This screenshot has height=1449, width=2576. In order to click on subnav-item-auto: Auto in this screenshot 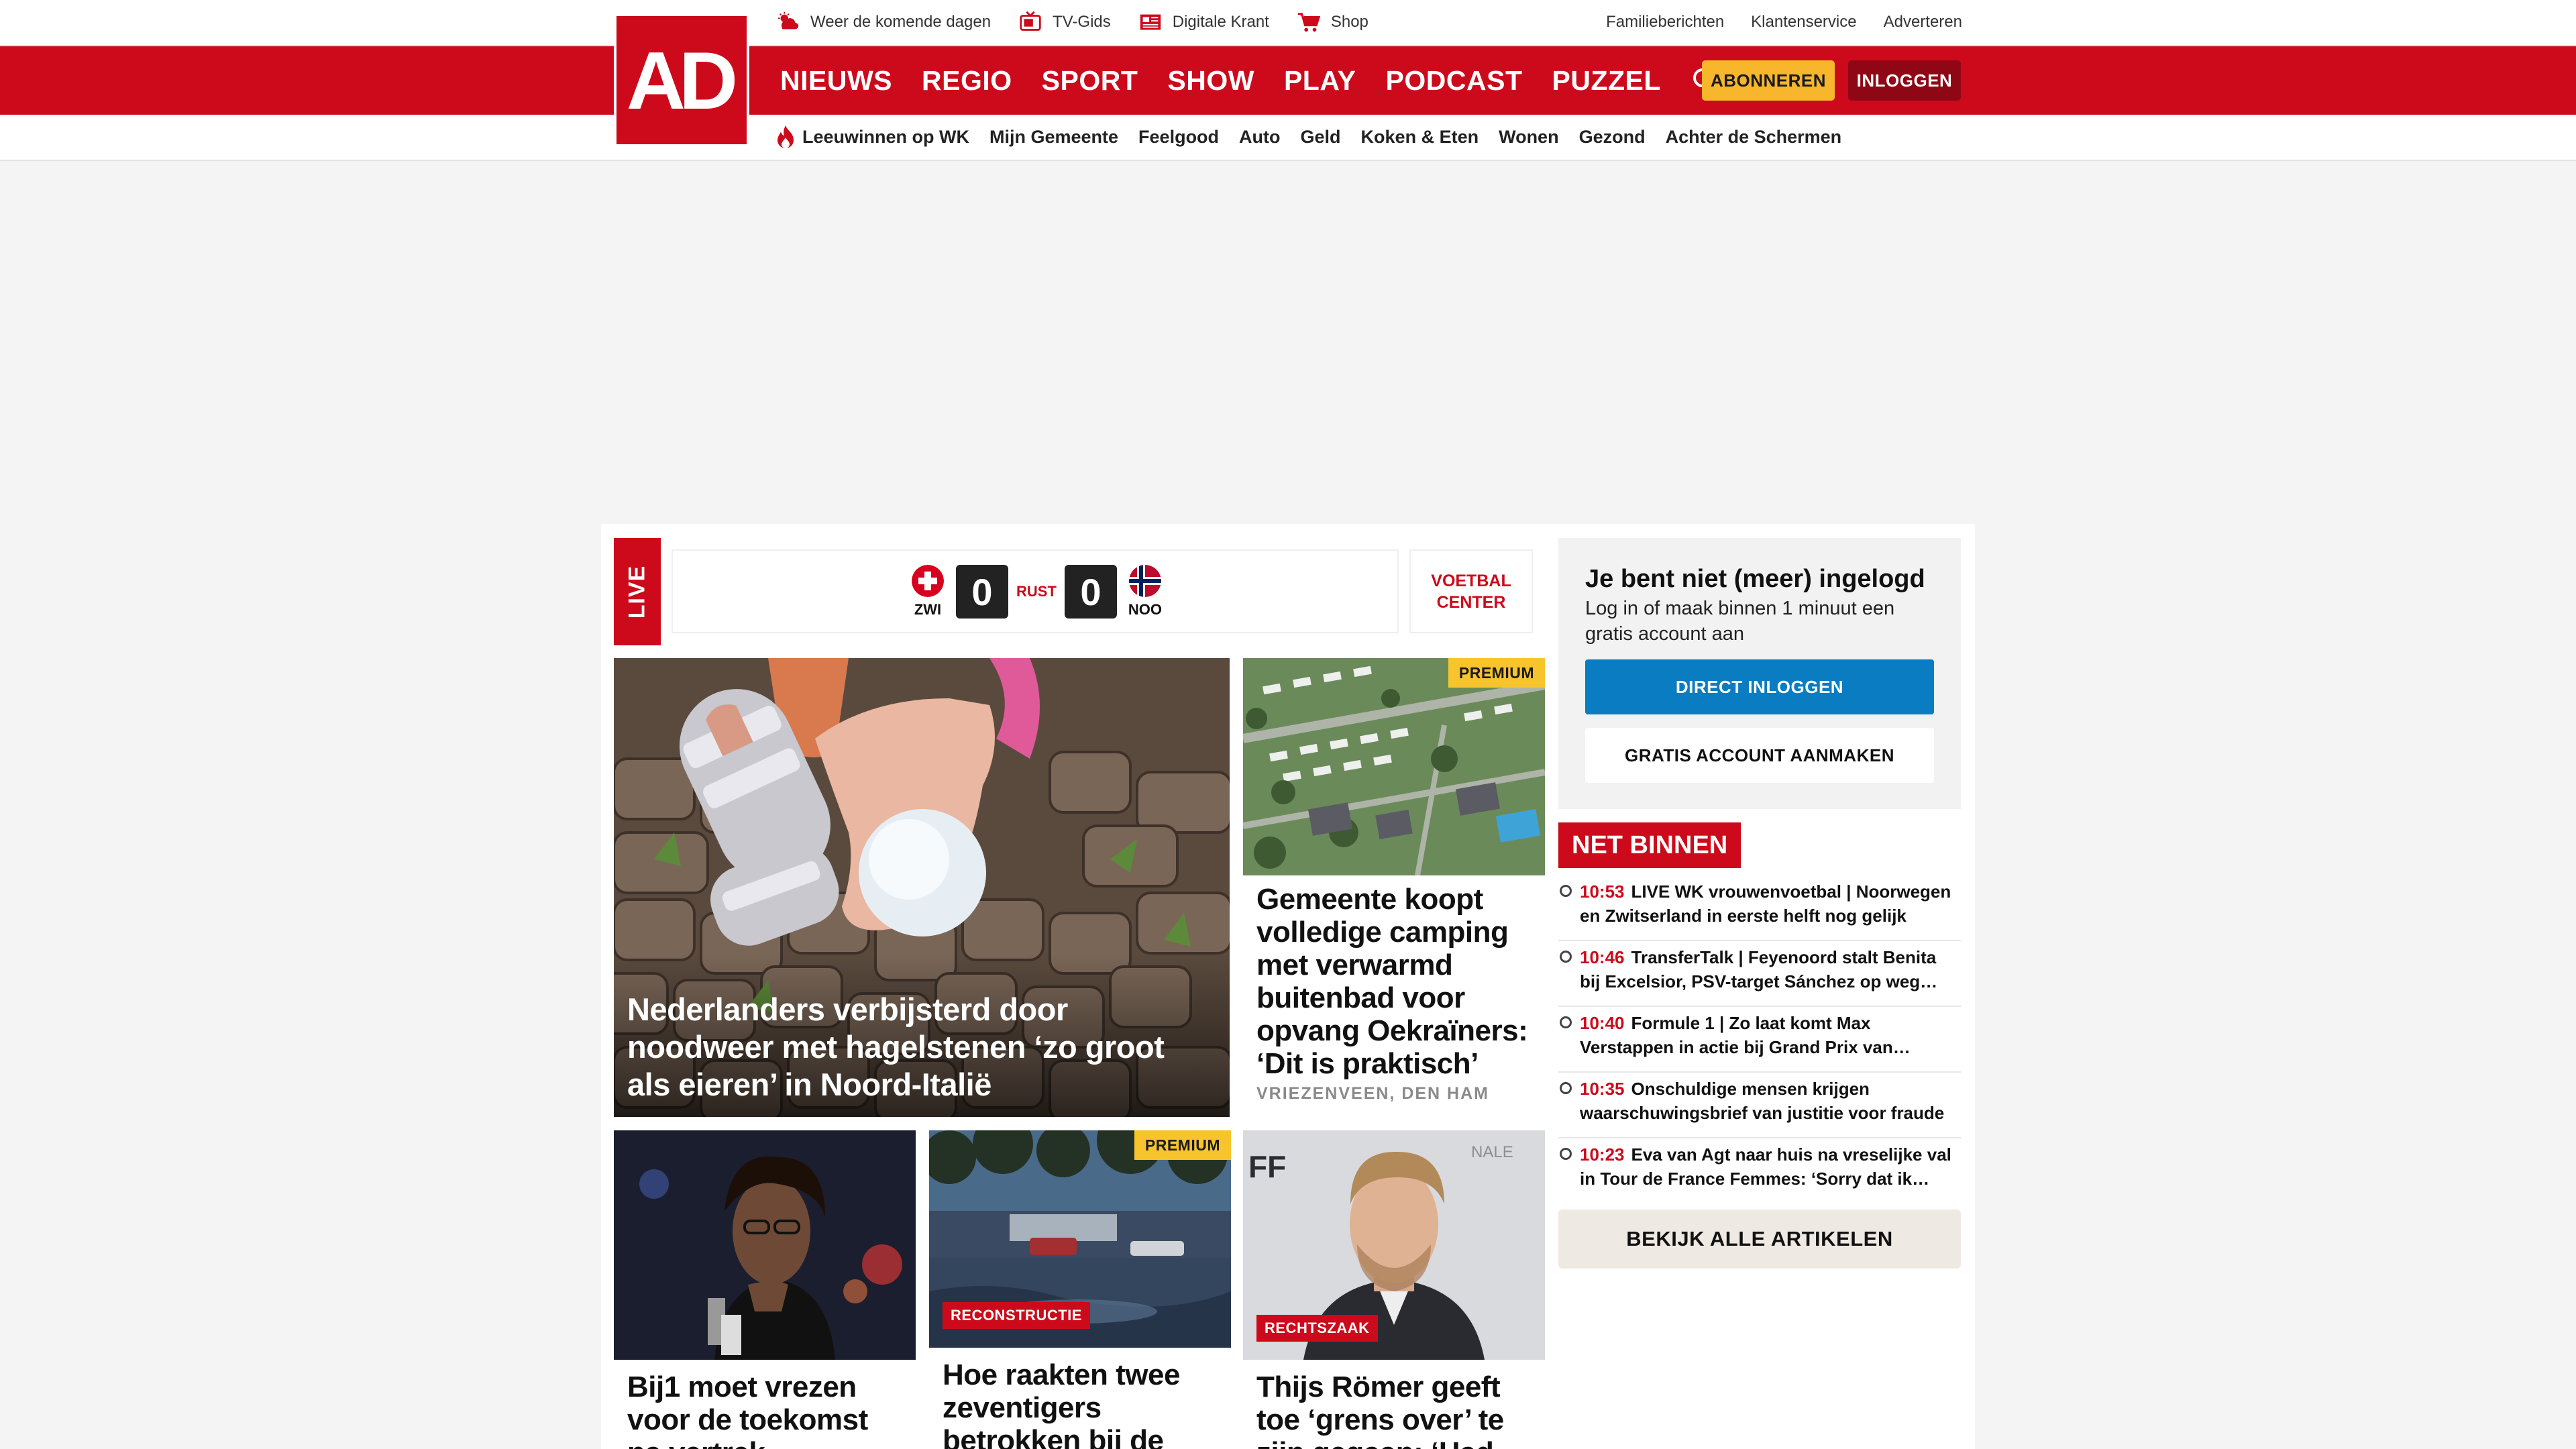, I will do `click(1259, 137)`.